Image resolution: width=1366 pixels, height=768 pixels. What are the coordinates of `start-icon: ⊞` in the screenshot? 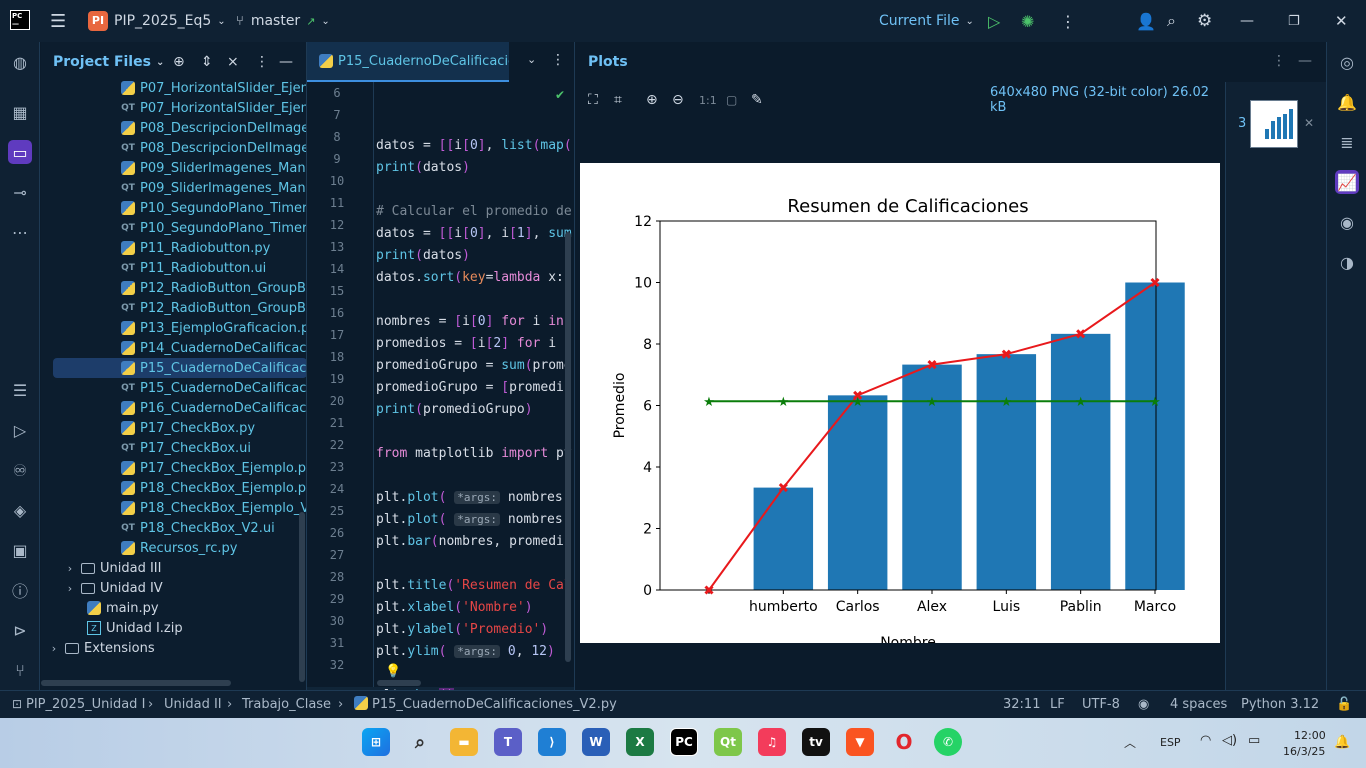 It's located at (376, 742).